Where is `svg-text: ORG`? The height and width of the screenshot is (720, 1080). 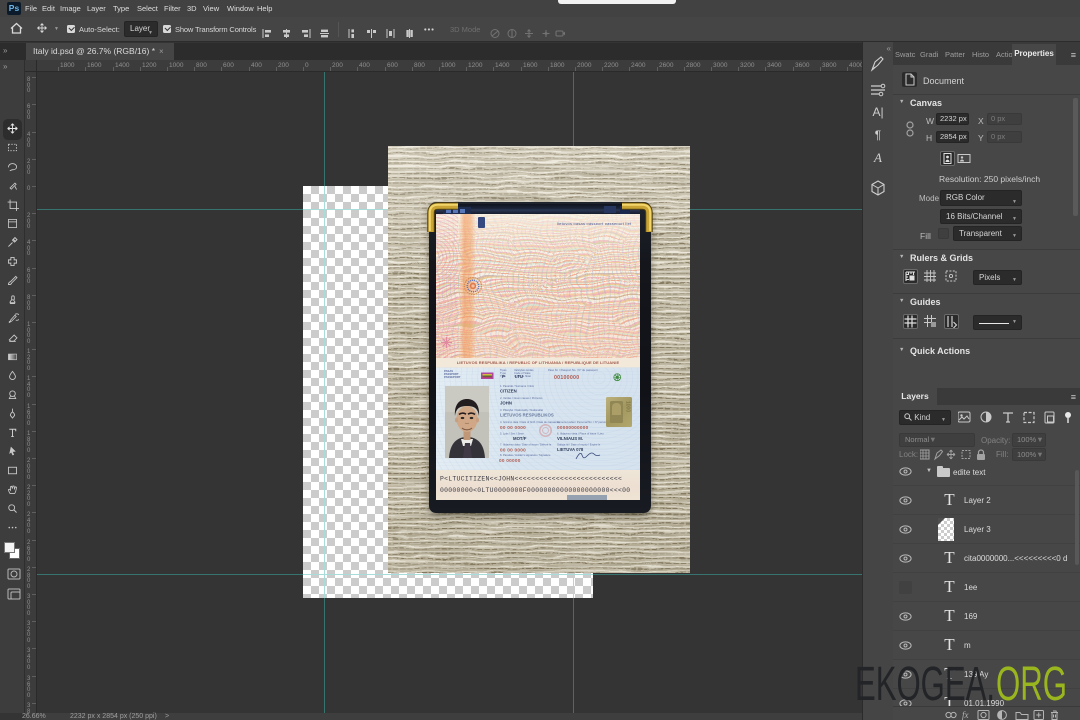
svg-text: ORG is located at coordinates (1031, 682).